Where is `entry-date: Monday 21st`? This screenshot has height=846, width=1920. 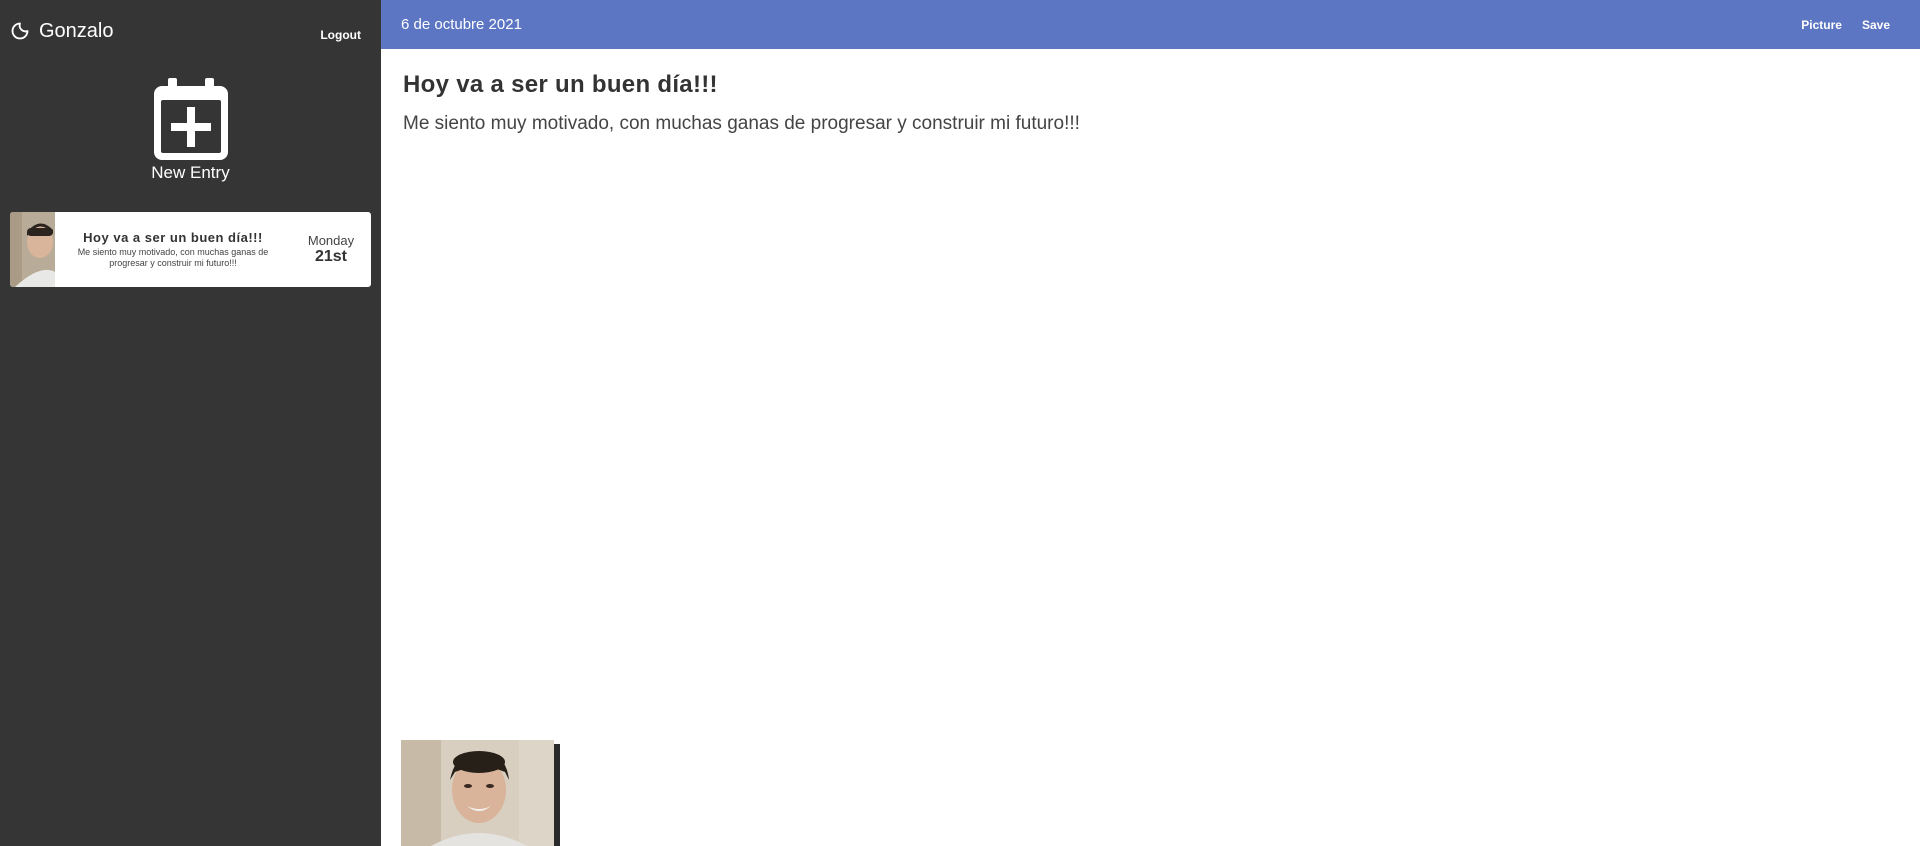 entry-date: Monday 21st is located at coordinates (331, 249).